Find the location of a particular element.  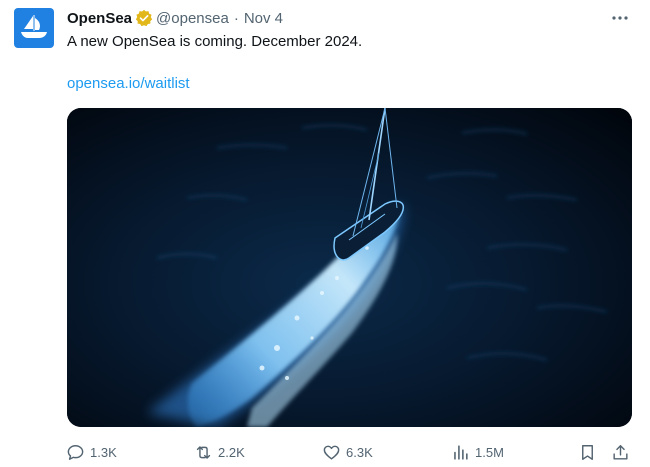

bookmark-icon is located at coordinates (587, 452).